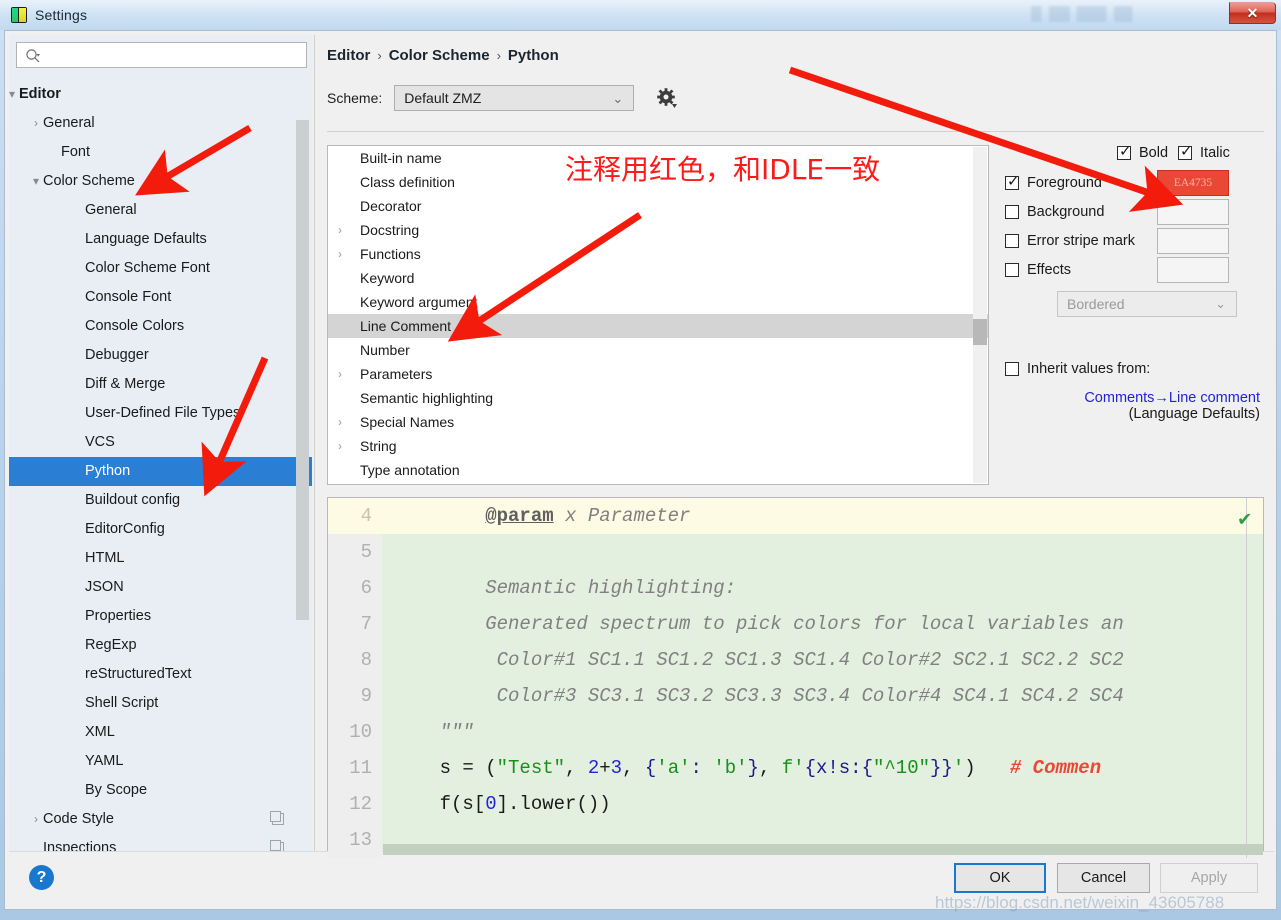 This screenshot has width=1281, height=920. What do you see at coordinates (160, 500) in the screenshot?
I see `sidebar-item-buildout-config: Buildout config` at bounding box center [160, 500].